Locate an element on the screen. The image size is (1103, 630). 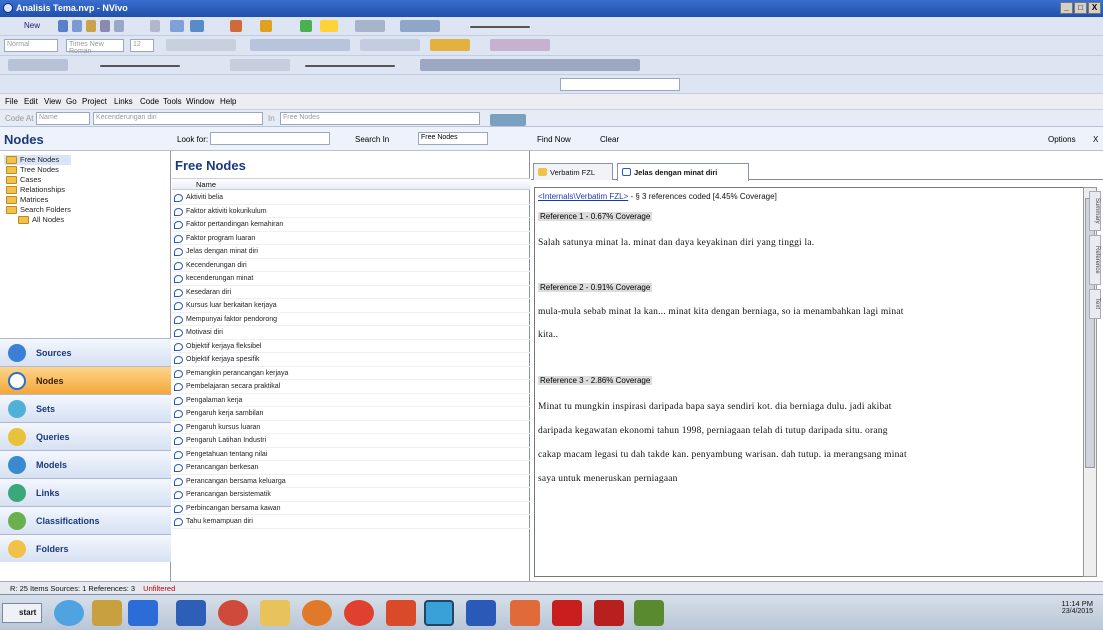
tree-all-nodes: All Nodes is located at coordinates (43, 220).